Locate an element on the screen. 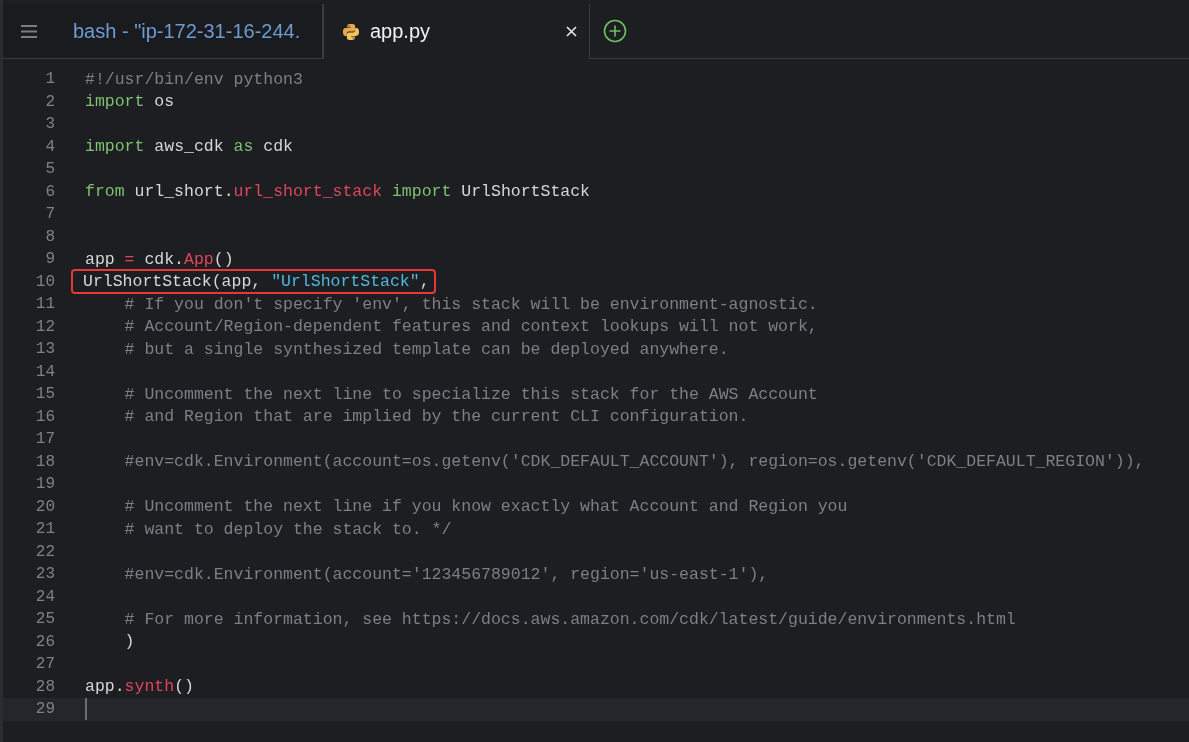  line-number: 2 is located at coordinates (49, 101).